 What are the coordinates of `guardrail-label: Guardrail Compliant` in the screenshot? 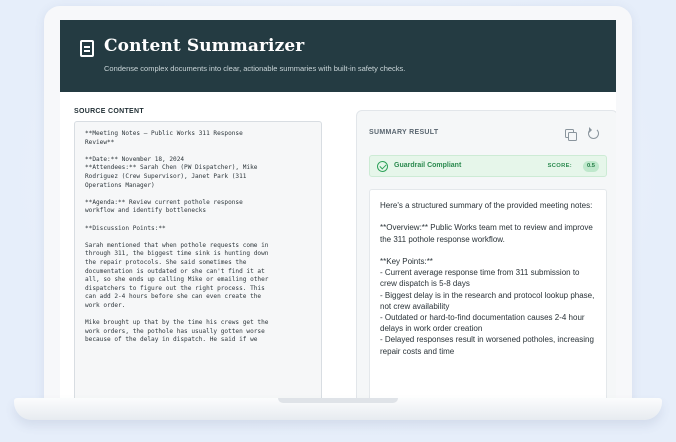 It's located at (428, 165).